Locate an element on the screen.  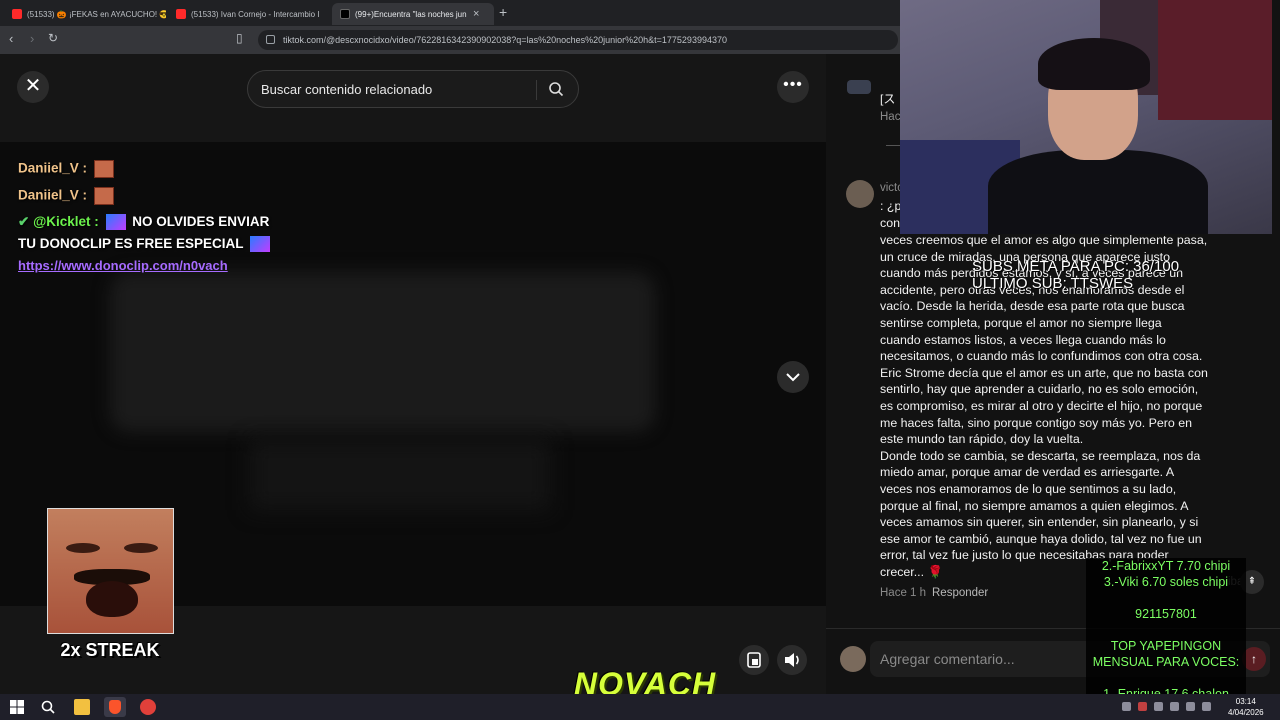
leaderboard-line: 2.-FabrixxYT 7.70 chipi is located at coordinates (1166, 566).